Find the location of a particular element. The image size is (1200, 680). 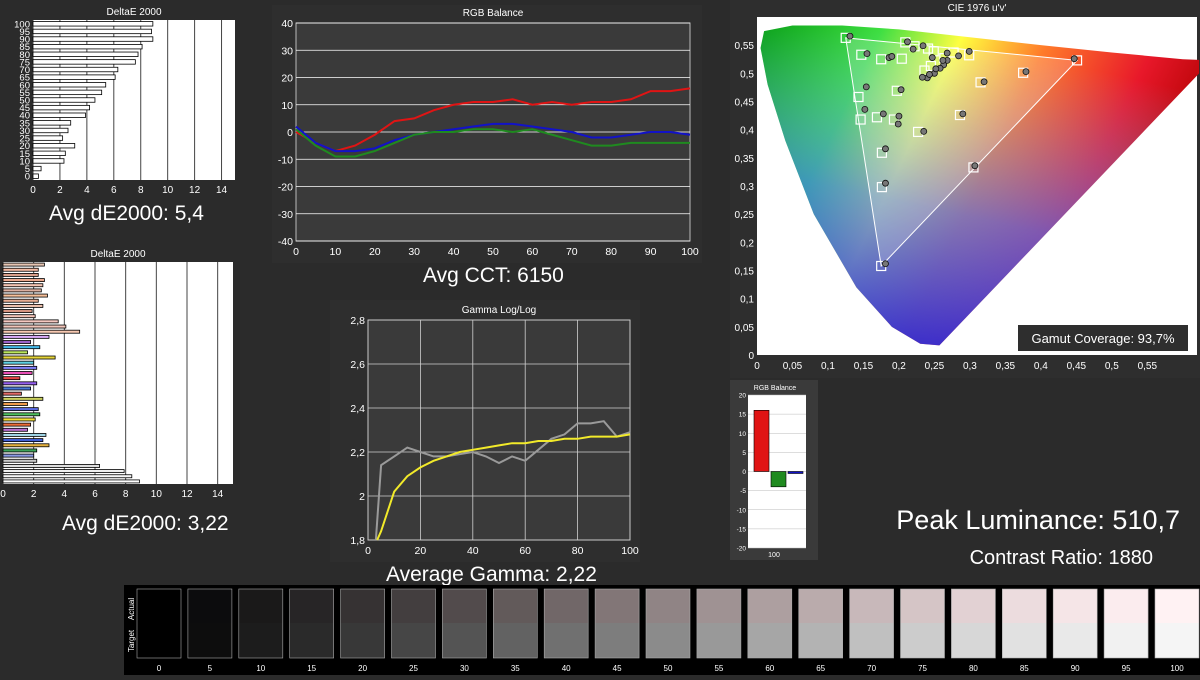

y-tick-label: 0,2 is located at coordinates (747, 243).